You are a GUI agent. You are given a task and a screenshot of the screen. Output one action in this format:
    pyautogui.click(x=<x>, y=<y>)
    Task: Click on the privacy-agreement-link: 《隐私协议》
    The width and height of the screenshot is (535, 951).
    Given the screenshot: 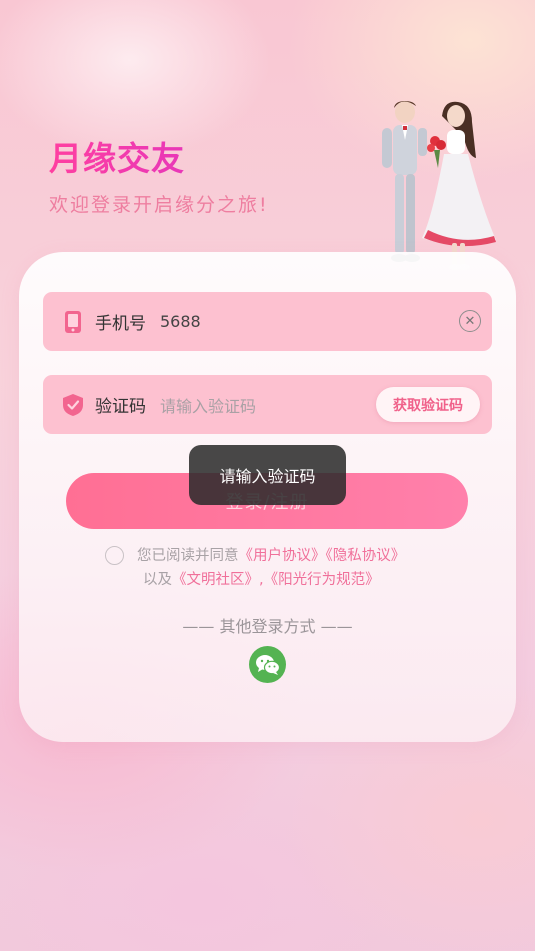 What is the action you would take?
    pyautogui.click(x=366, y=556)
    